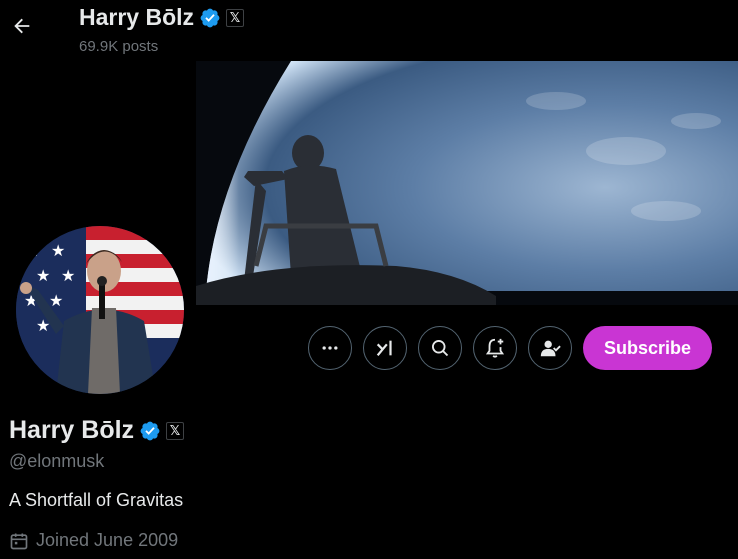 The height and width of the screenshot is (559, 738). I want to click on avatar-image: ★ ★ ★ ★ ★ ★ ★, so click(100, 310).